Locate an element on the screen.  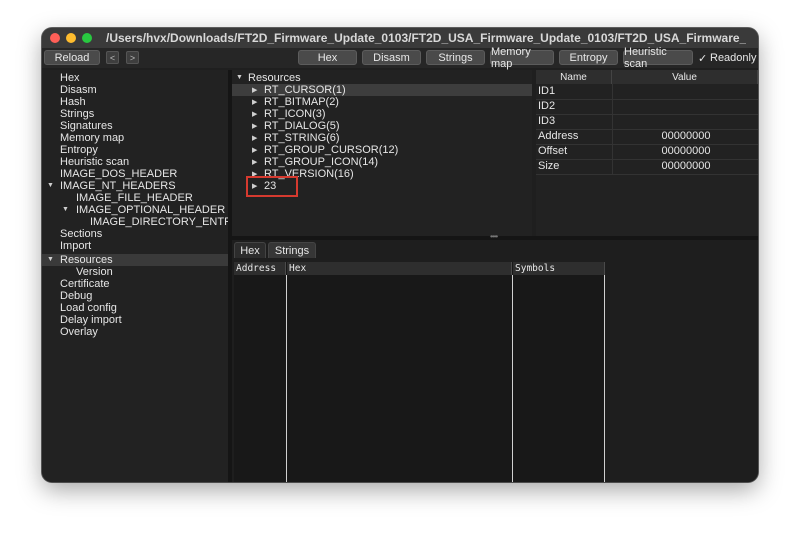
nav-item-version: Version is located at coordinates (94, 272).